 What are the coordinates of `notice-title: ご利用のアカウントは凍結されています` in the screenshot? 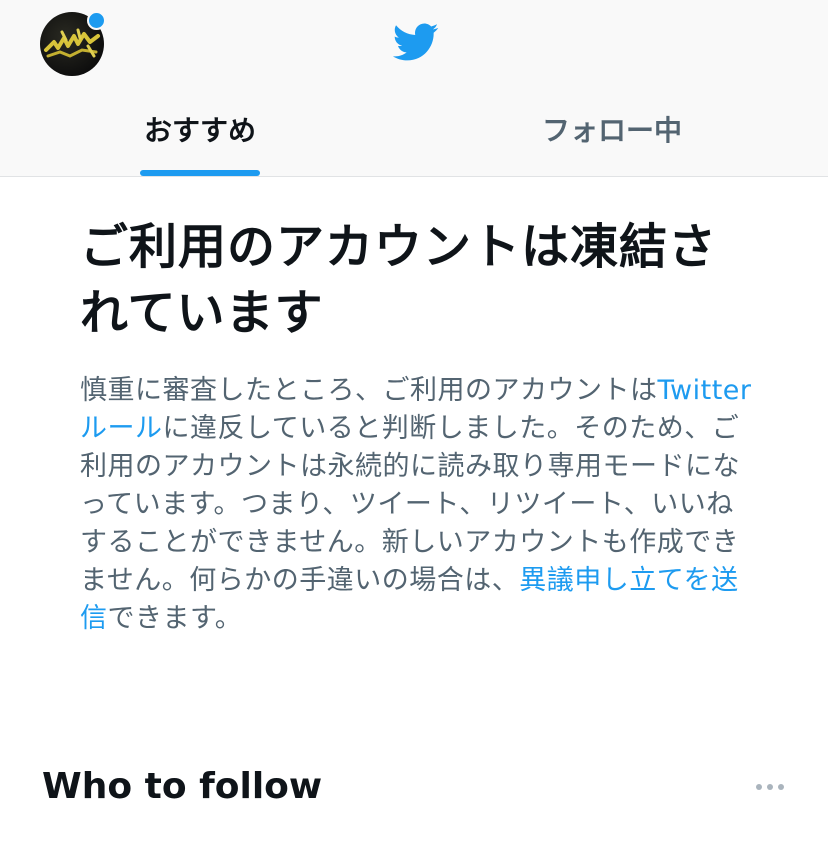 It's located at (399, 280).